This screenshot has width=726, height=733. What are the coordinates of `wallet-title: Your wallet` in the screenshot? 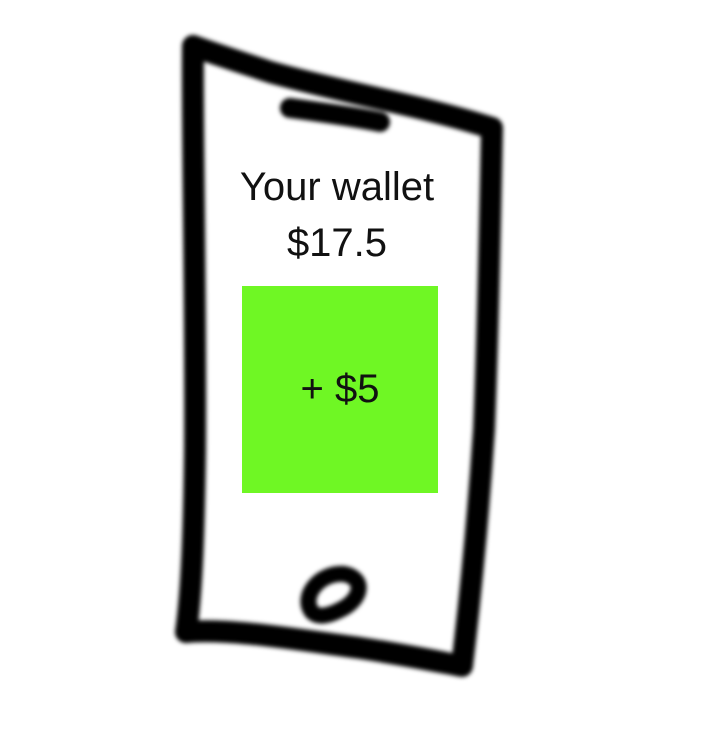 It's located at (337, 187).